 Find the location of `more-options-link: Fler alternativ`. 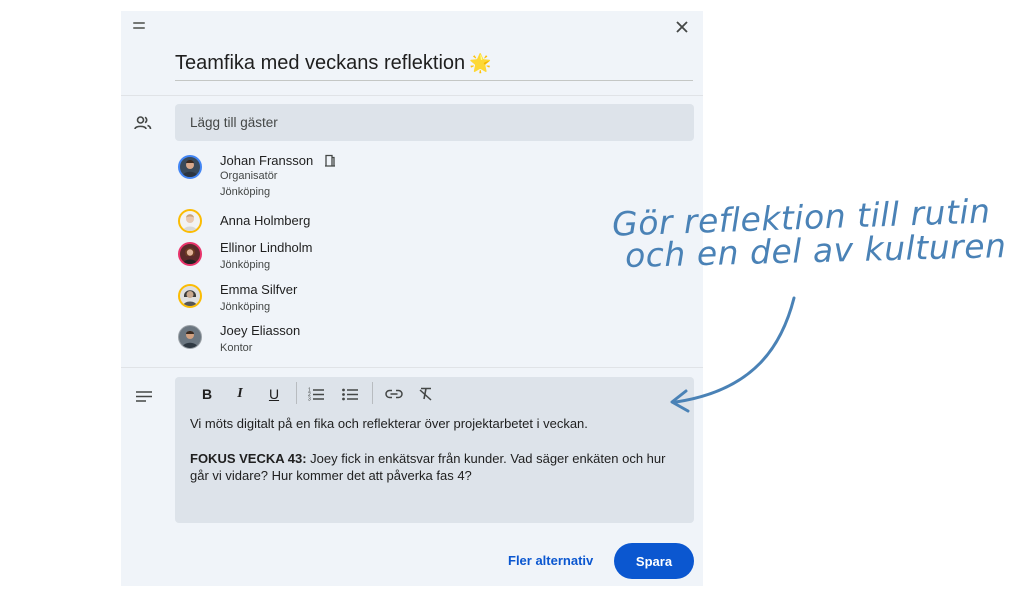

more-options-link: Fler alternativ is located at coordinates (550, 560).